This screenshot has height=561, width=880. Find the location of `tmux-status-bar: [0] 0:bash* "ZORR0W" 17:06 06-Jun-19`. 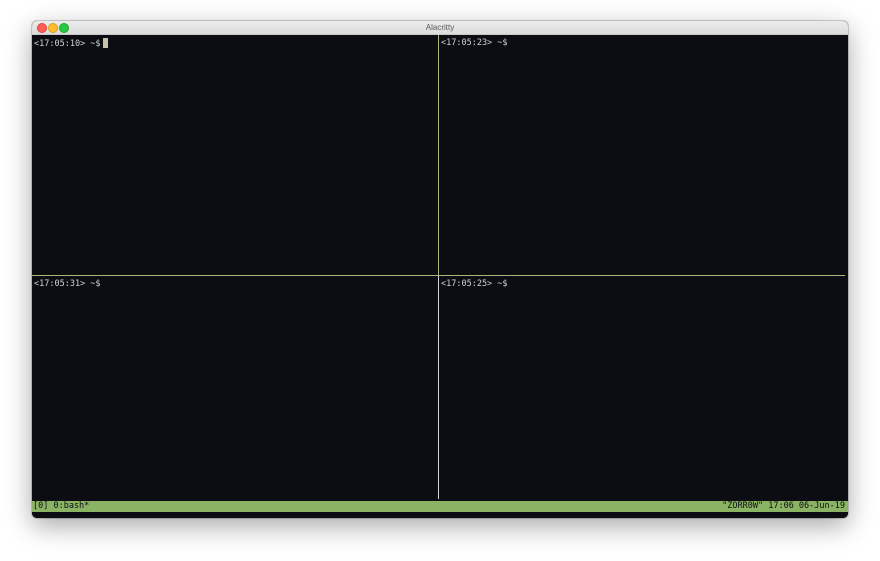

tmux-status-bar: [0] 0:bash* "ZORR0W" 17:06 06-Jun-19 is located at coordinates (440, 506).